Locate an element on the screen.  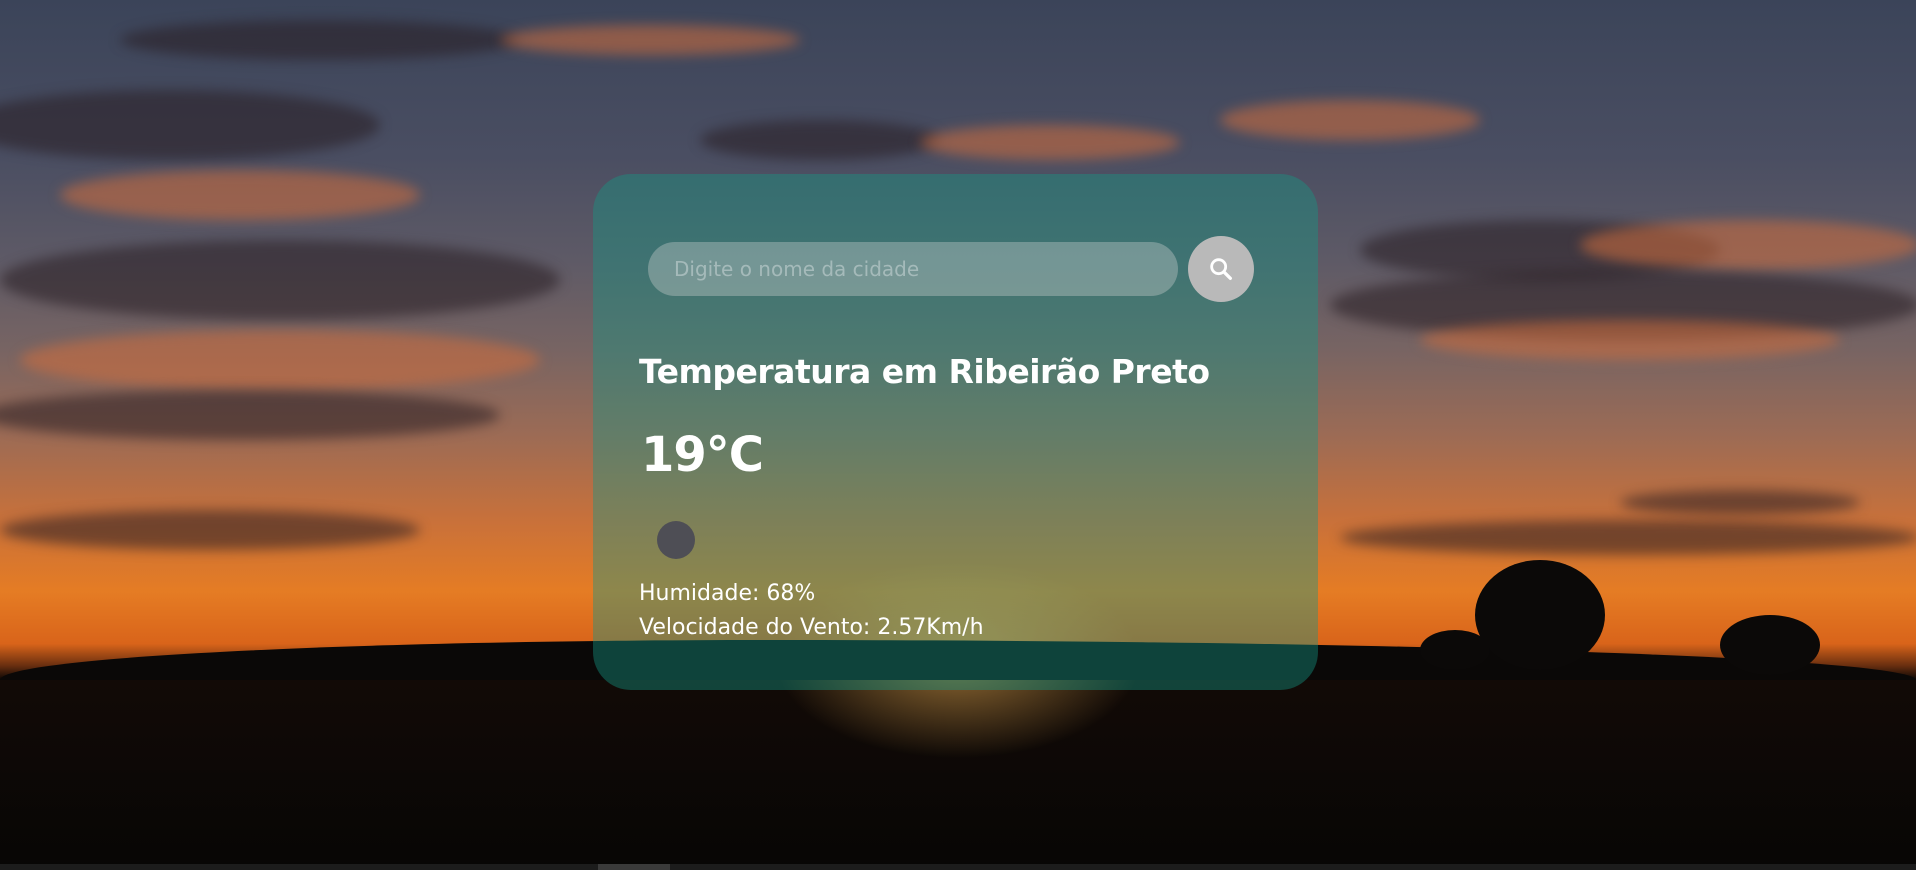
humidity-text: Humidade: 68% is located at coordinates (727, 593).